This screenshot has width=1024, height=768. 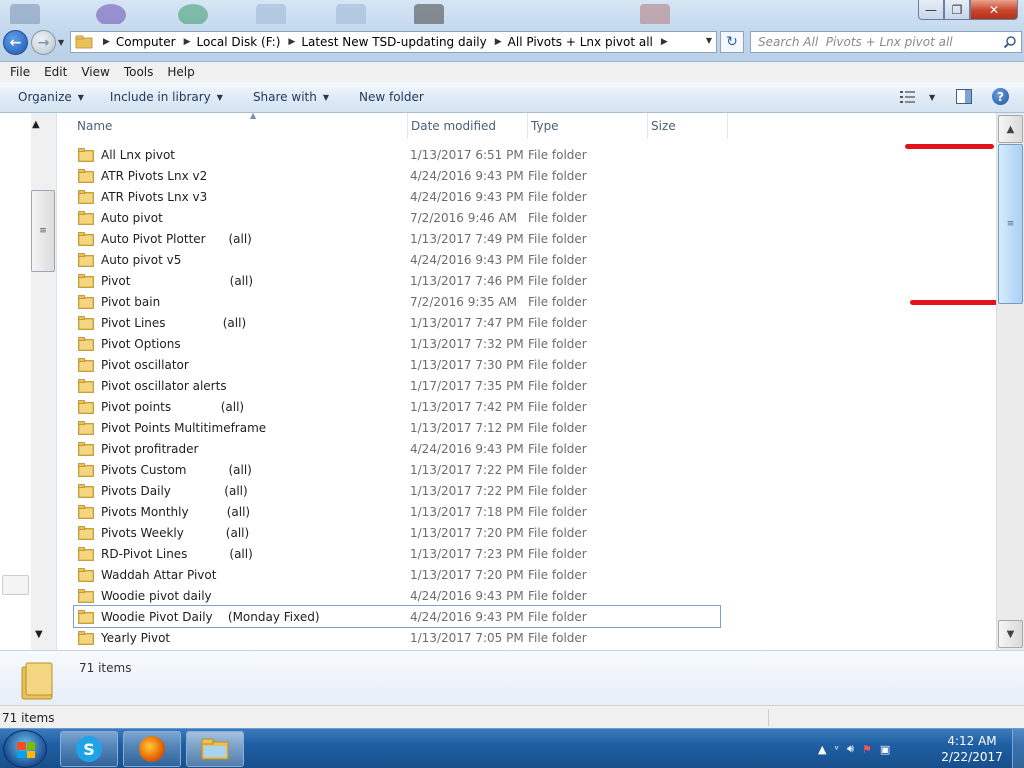 I want to click on file-date: 1/13/2017 7:05 PM, so click(x=467, y=637).